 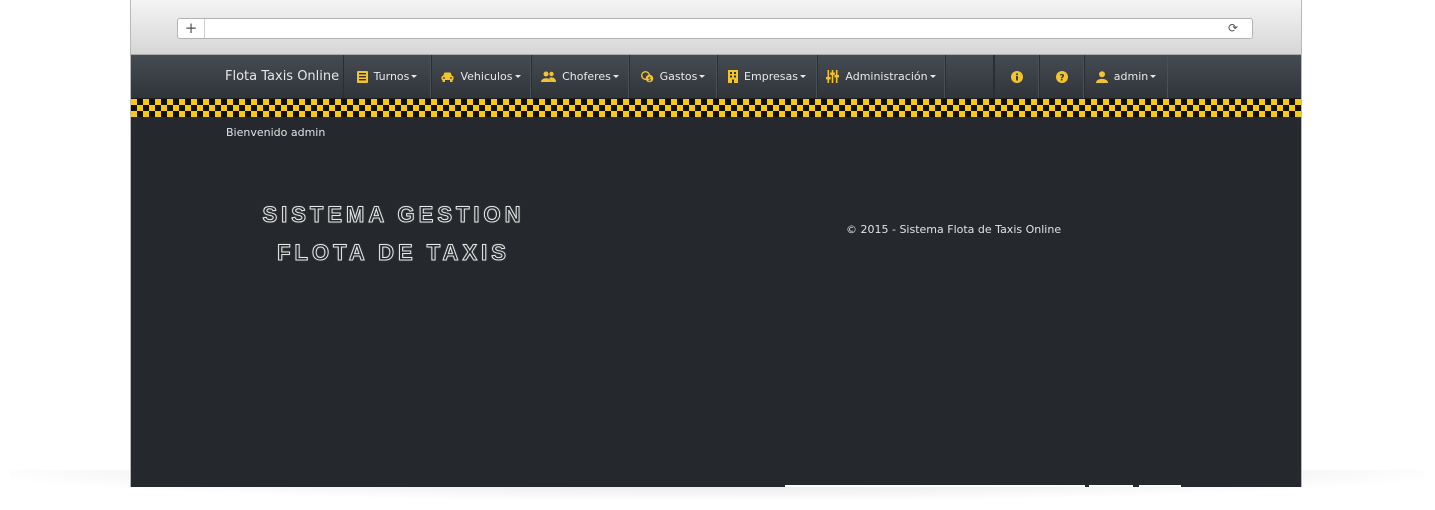 I want to click on building-icon, so click(x=733, y=76).